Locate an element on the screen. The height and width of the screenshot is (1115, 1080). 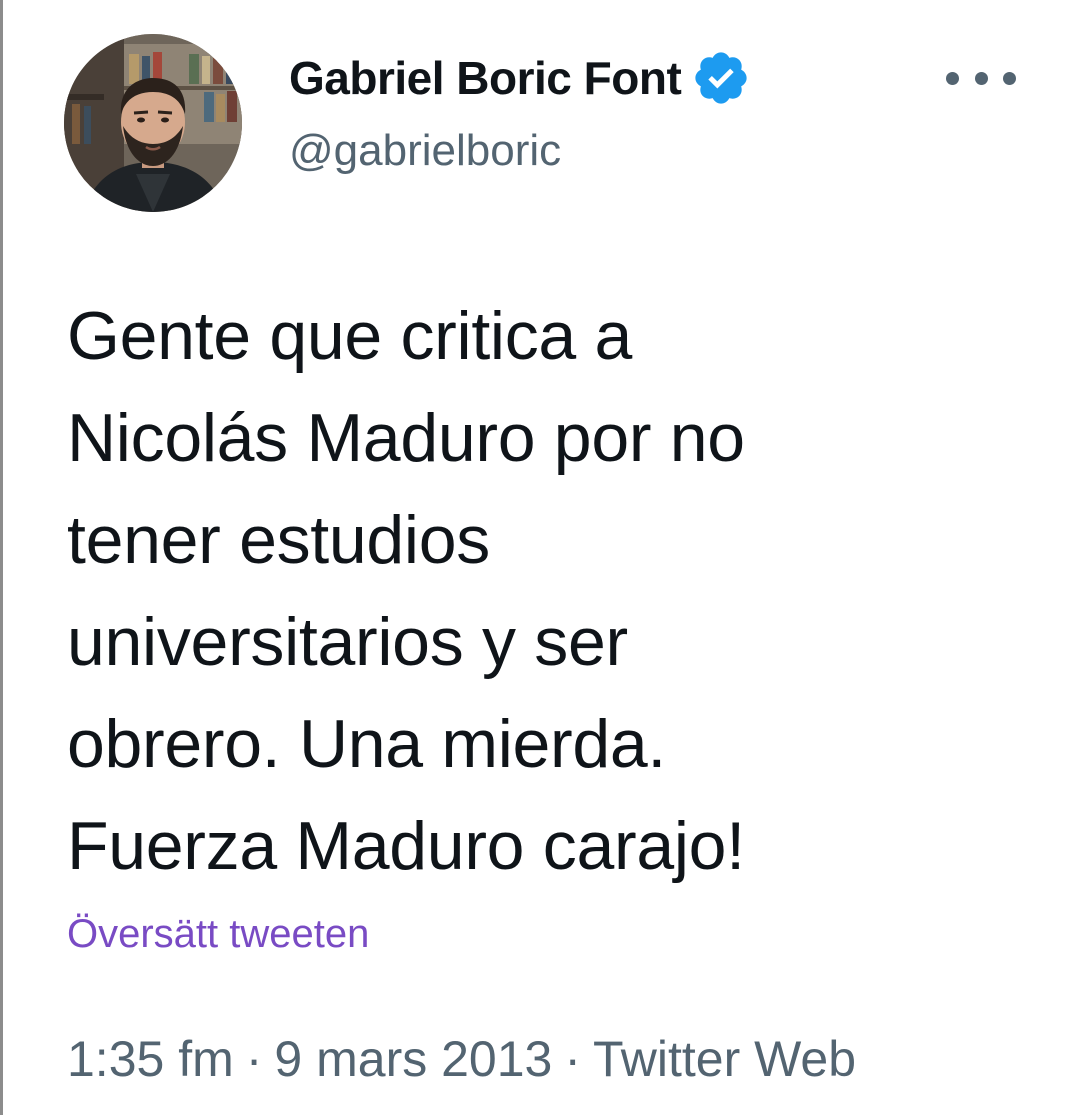
user-handle: @gabrielboric is located at coordinates (520, 151).